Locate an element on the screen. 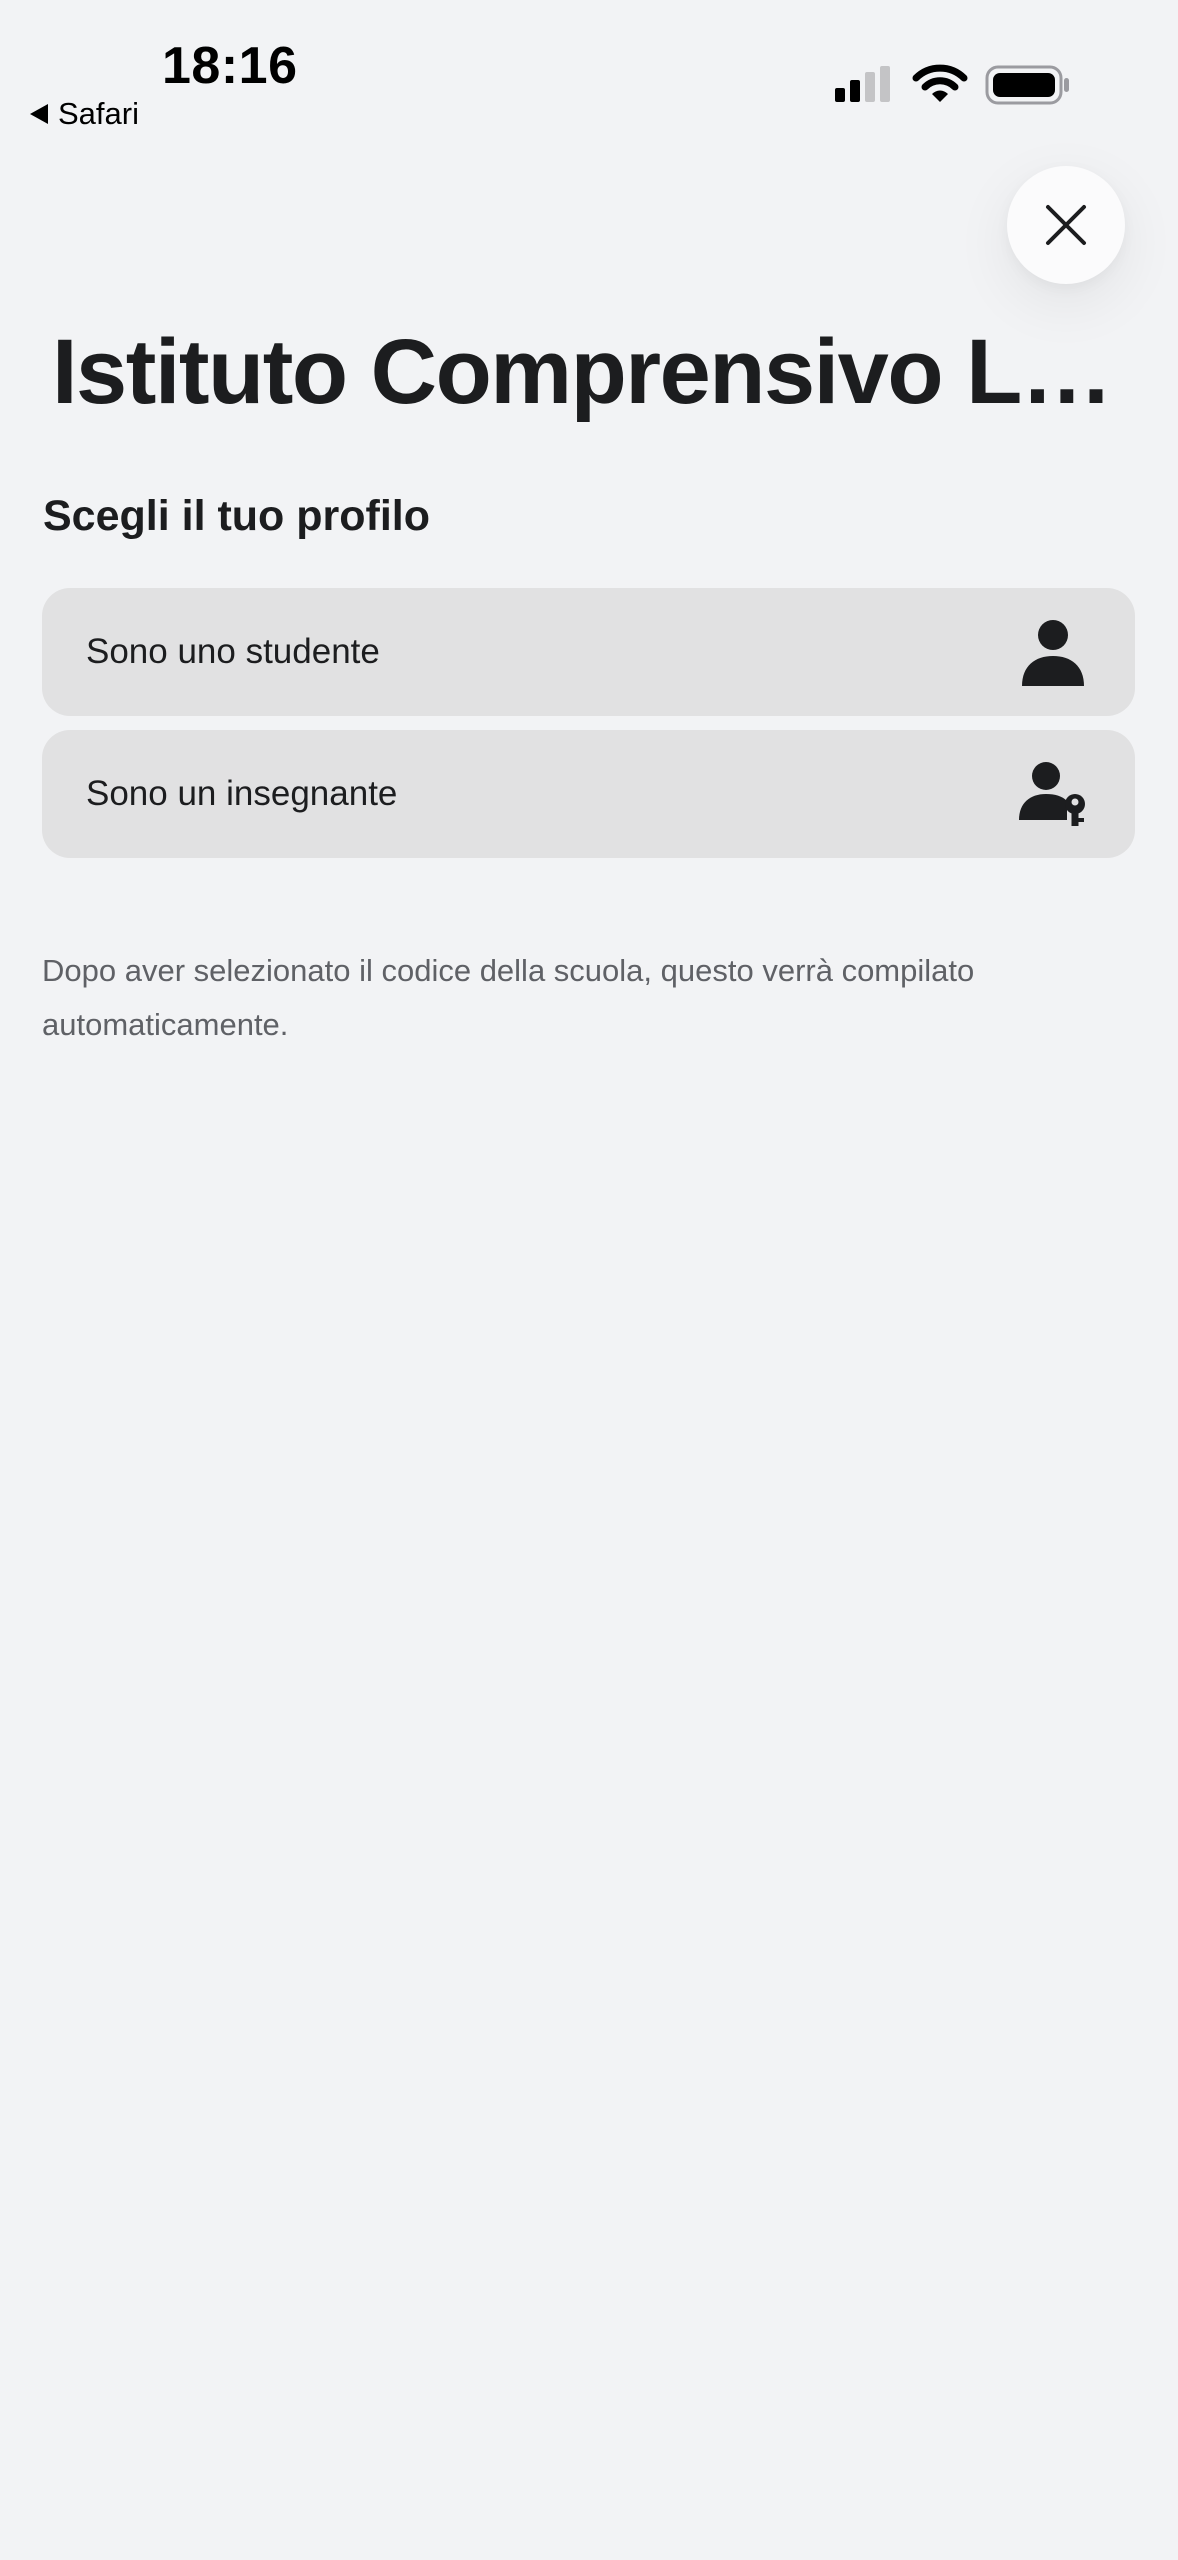 Image resolution: width=1178 pixels, height=2560 pixels. cellular-signal-icon is located at coordinates (862, 84).